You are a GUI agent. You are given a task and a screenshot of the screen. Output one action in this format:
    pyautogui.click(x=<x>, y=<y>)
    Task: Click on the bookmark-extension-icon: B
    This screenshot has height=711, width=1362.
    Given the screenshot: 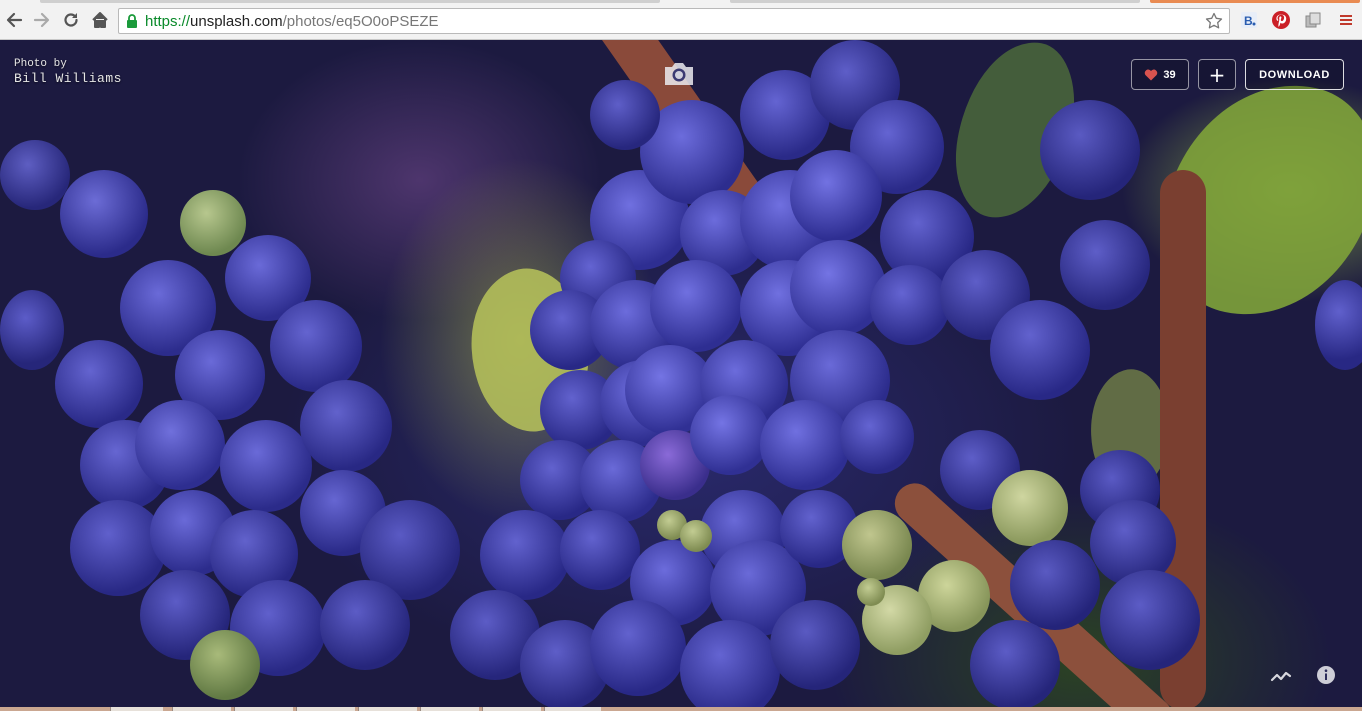 What is the action you would take?
    pyautogui.click(x=1249, y=20)
    